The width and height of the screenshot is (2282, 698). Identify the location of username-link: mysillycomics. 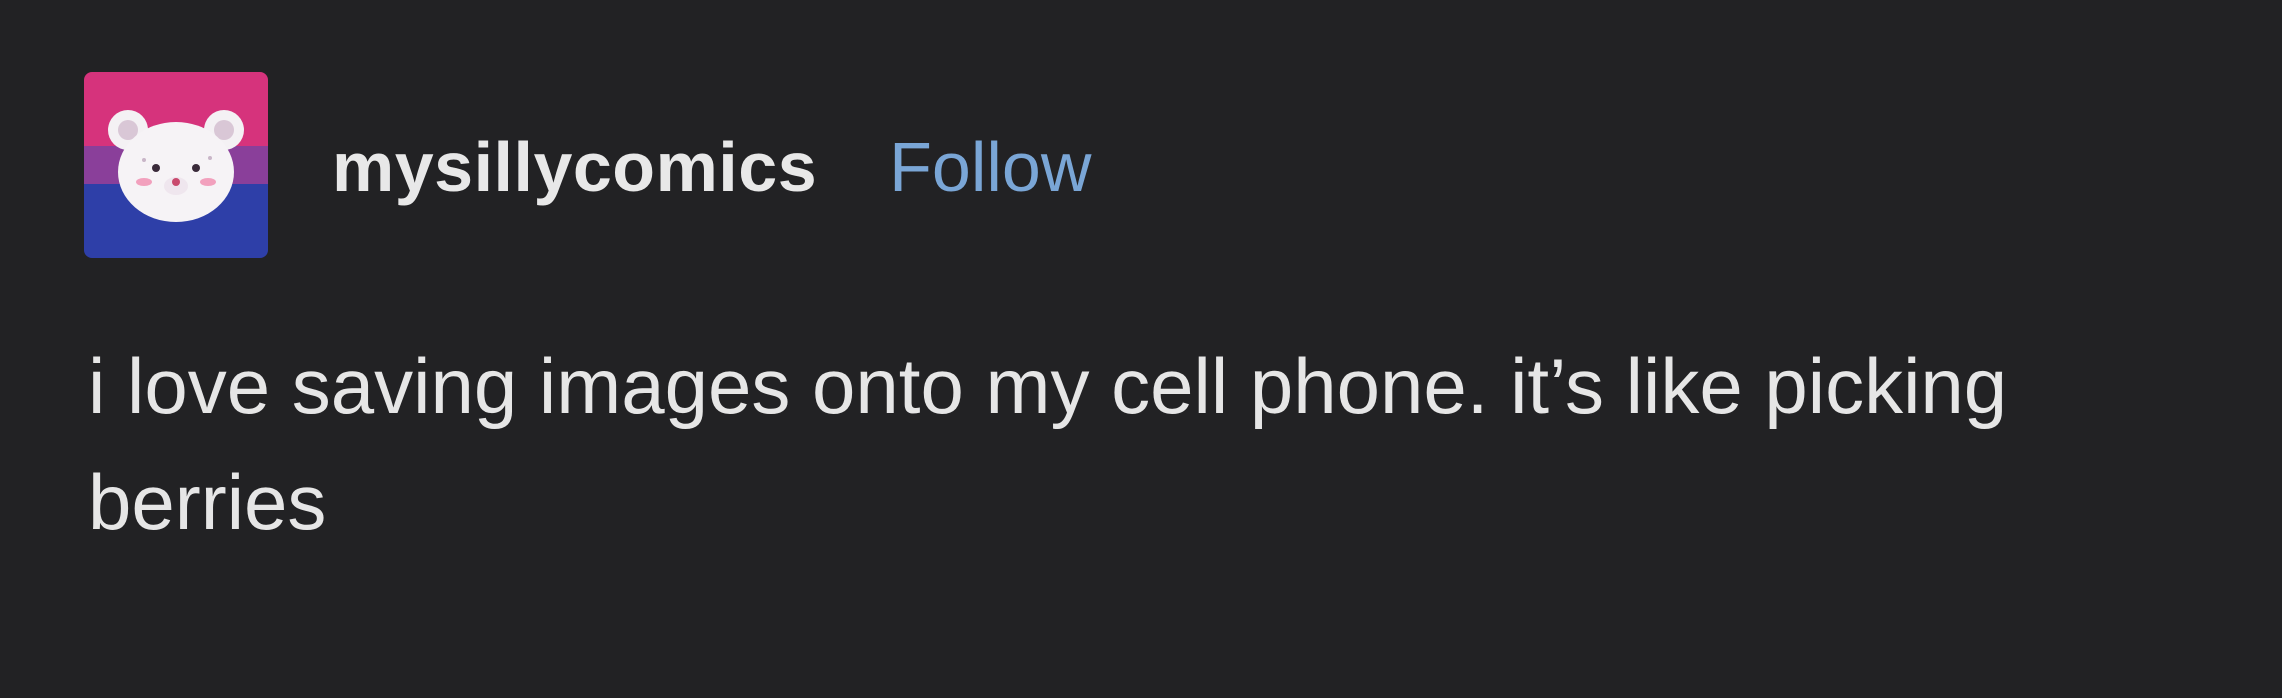
(574, 167).